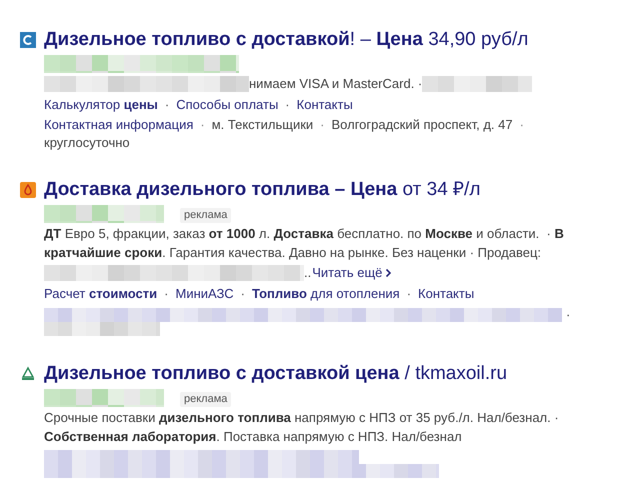 This screenshot has width=620, height=492. I want to click on sitelink: Способы оплаты, so click(227, 105).